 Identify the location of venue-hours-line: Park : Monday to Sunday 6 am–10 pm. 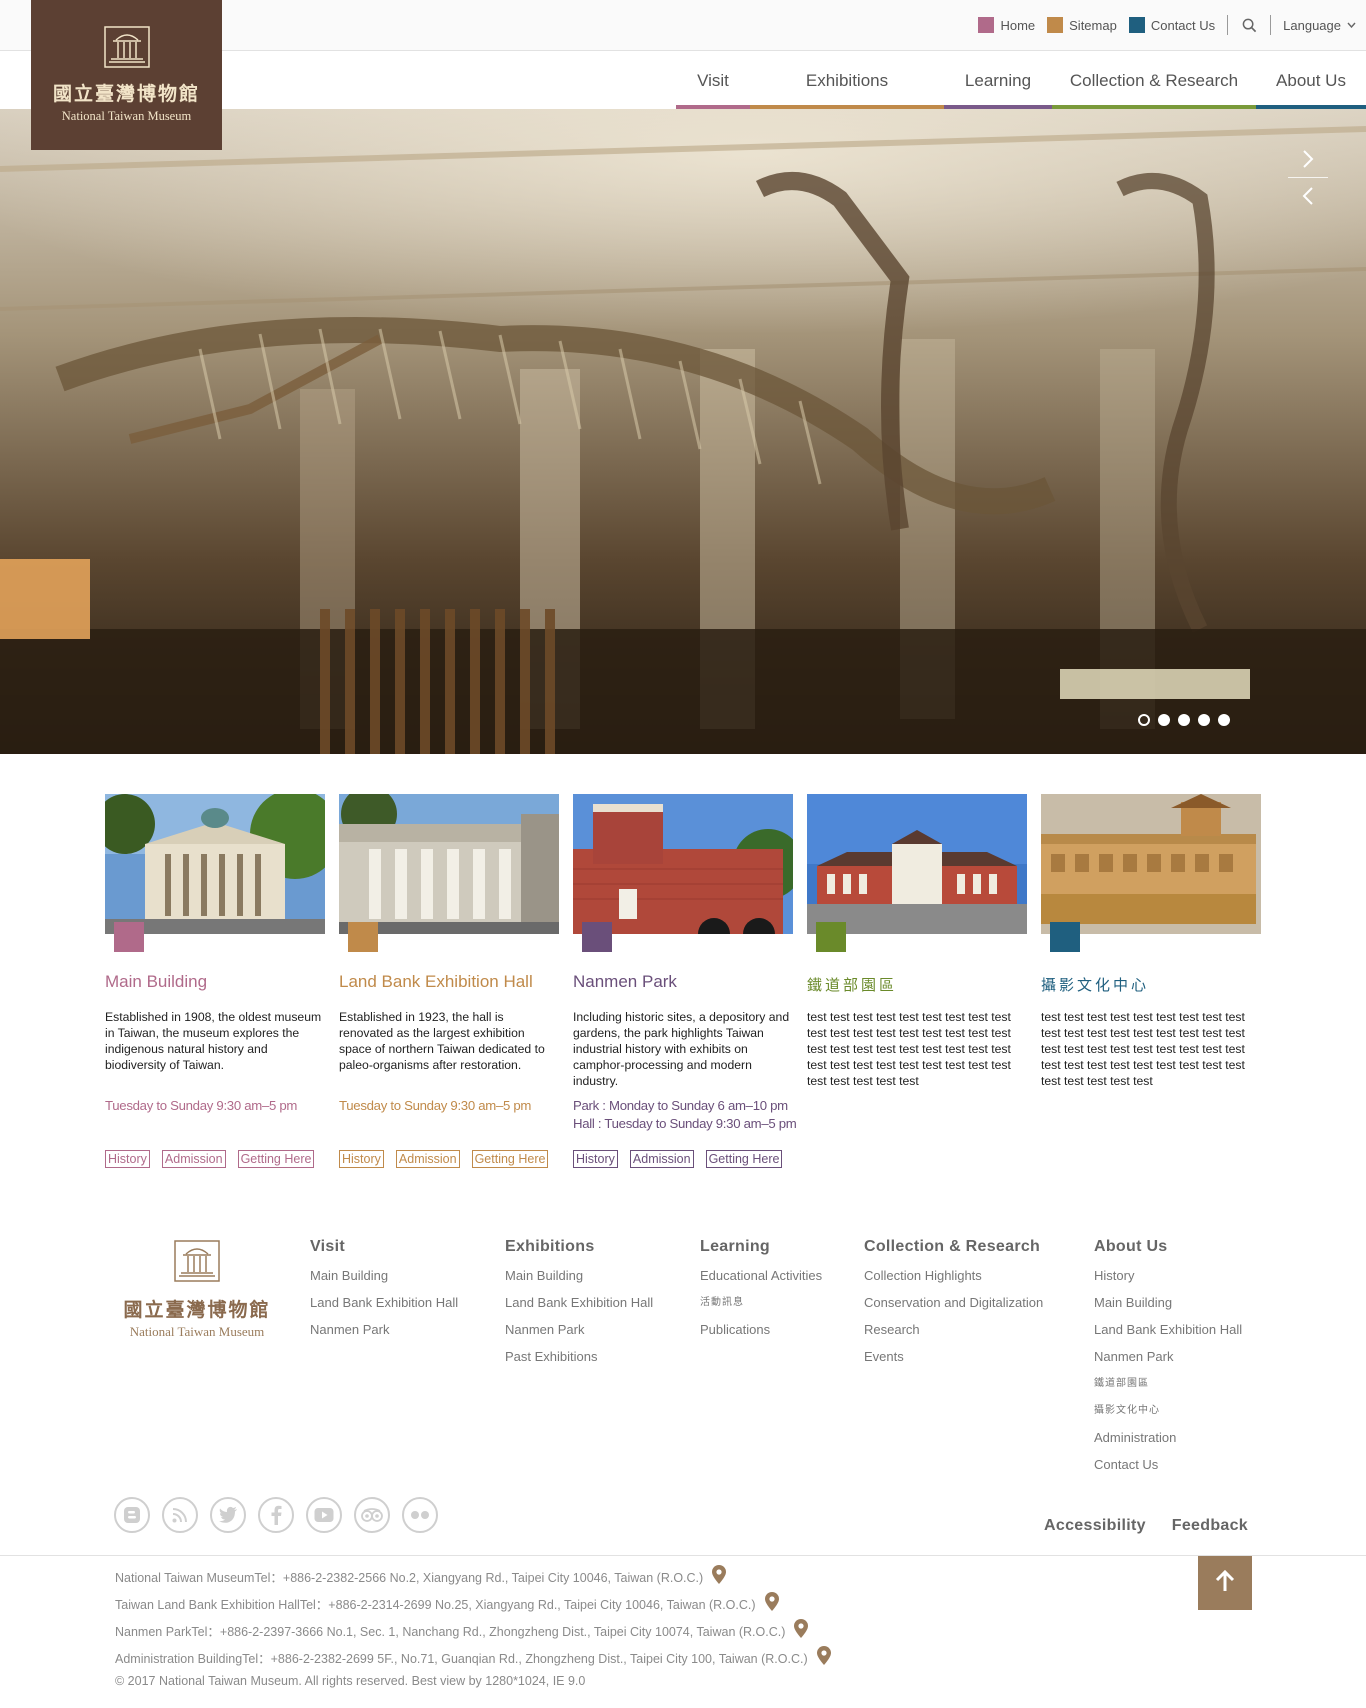
(680, 1105).